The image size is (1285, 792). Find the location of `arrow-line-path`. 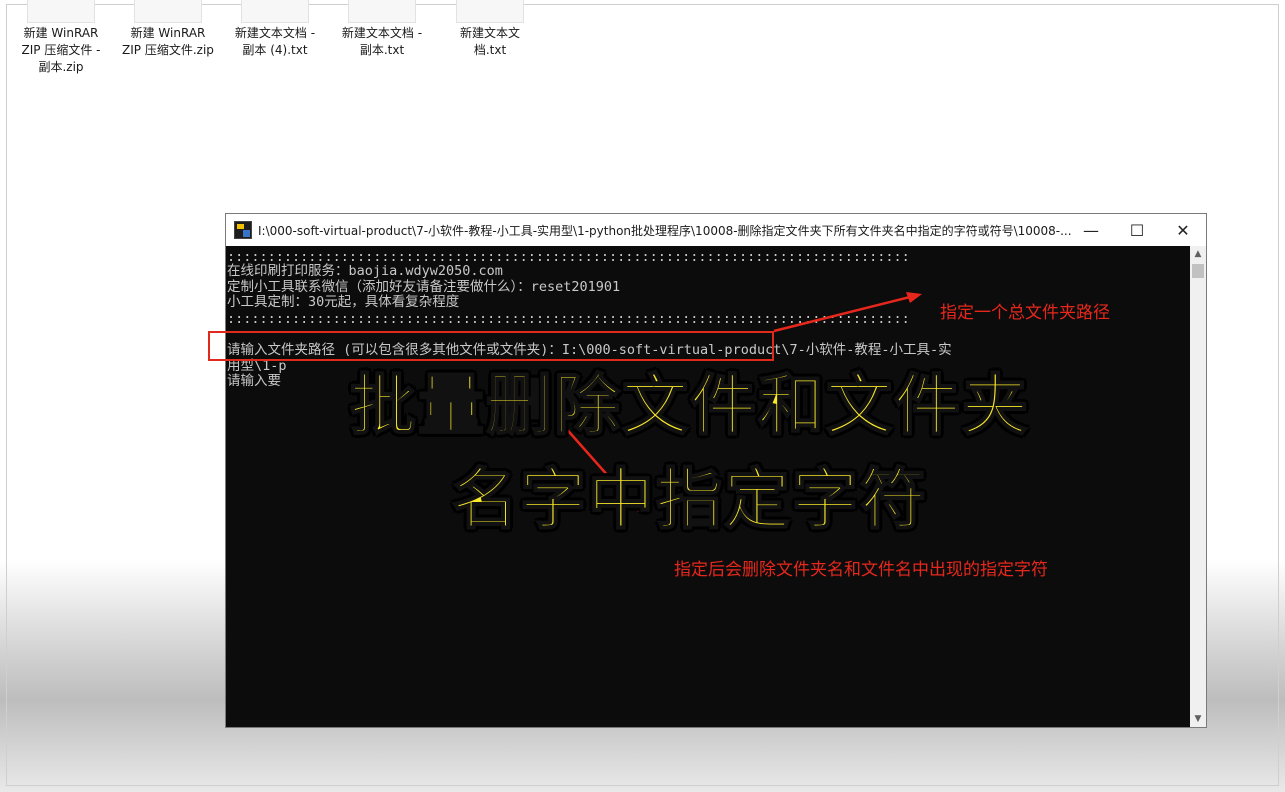

arrow-line-path is located at coordinates (842, 314).